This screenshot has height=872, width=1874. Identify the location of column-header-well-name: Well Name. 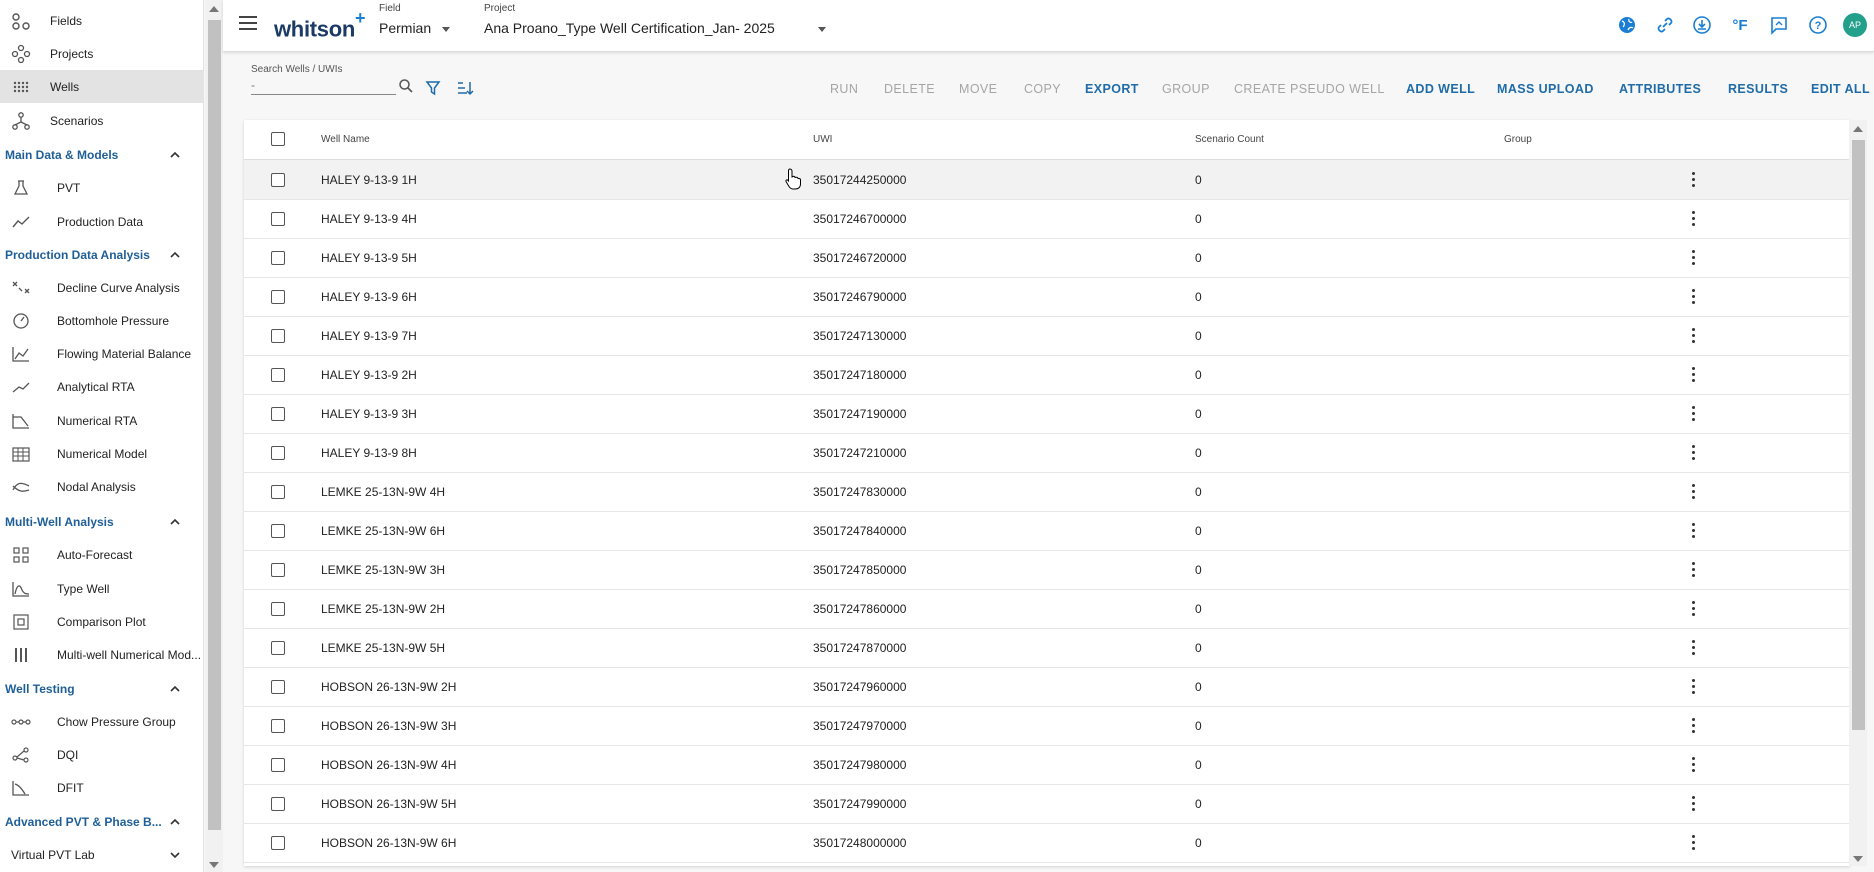
(345, 139).